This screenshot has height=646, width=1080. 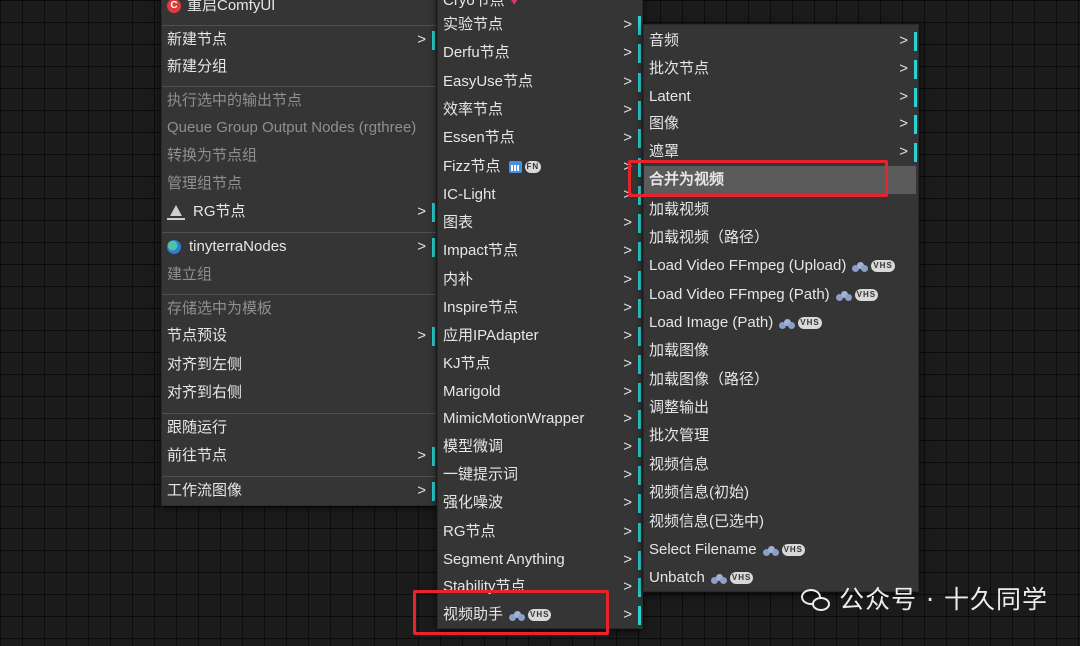 I want to click on menu-item-label: 视频信息(已选中), so click(x=706, y=521).